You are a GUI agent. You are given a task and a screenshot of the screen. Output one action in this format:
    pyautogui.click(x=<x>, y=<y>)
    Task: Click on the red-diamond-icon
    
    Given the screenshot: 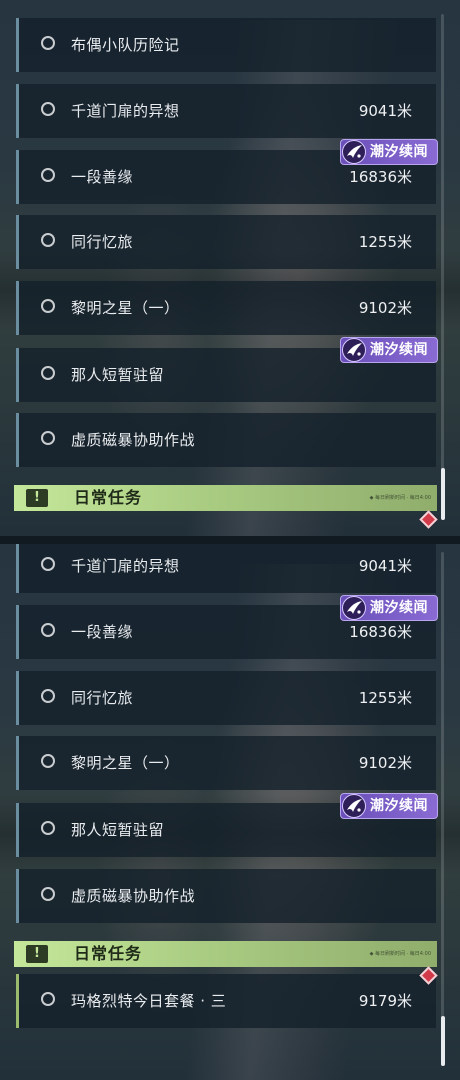 What is the action you would take?
    pyautogui.click(x=428, y=519)
    